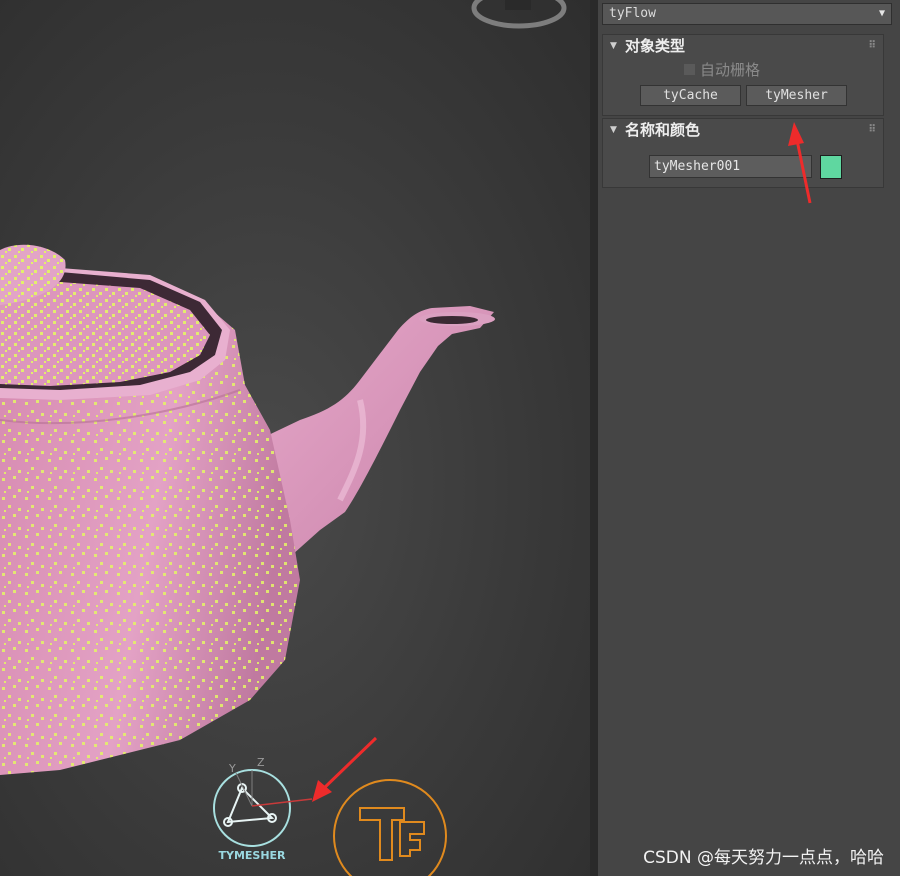  I want to click on teapot-spout, so click(376, 430).